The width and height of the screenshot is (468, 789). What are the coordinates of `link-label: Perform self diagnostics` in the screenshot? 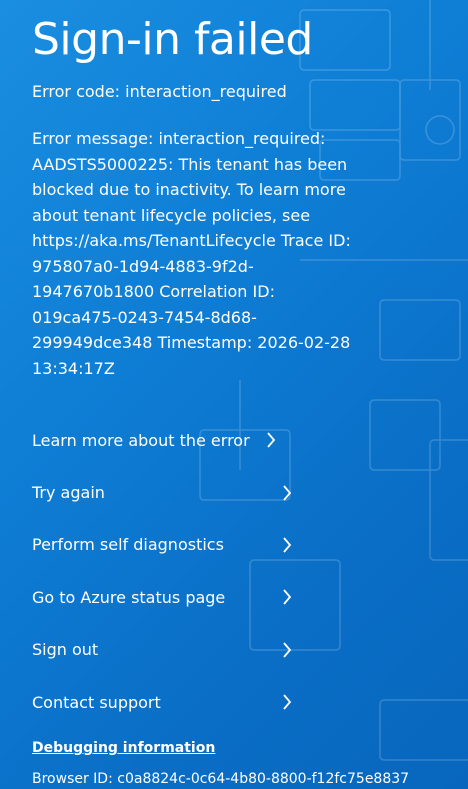 It's located at (128, 545).